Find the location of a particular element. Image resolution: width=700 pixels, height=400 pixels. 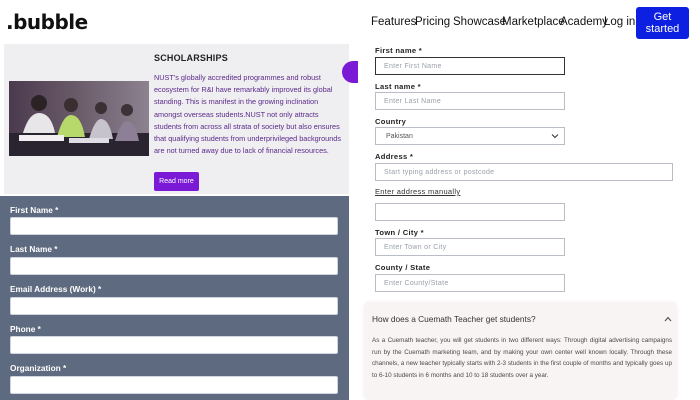

last-name-label-right: Last name * is located at coordinates (398, 86).